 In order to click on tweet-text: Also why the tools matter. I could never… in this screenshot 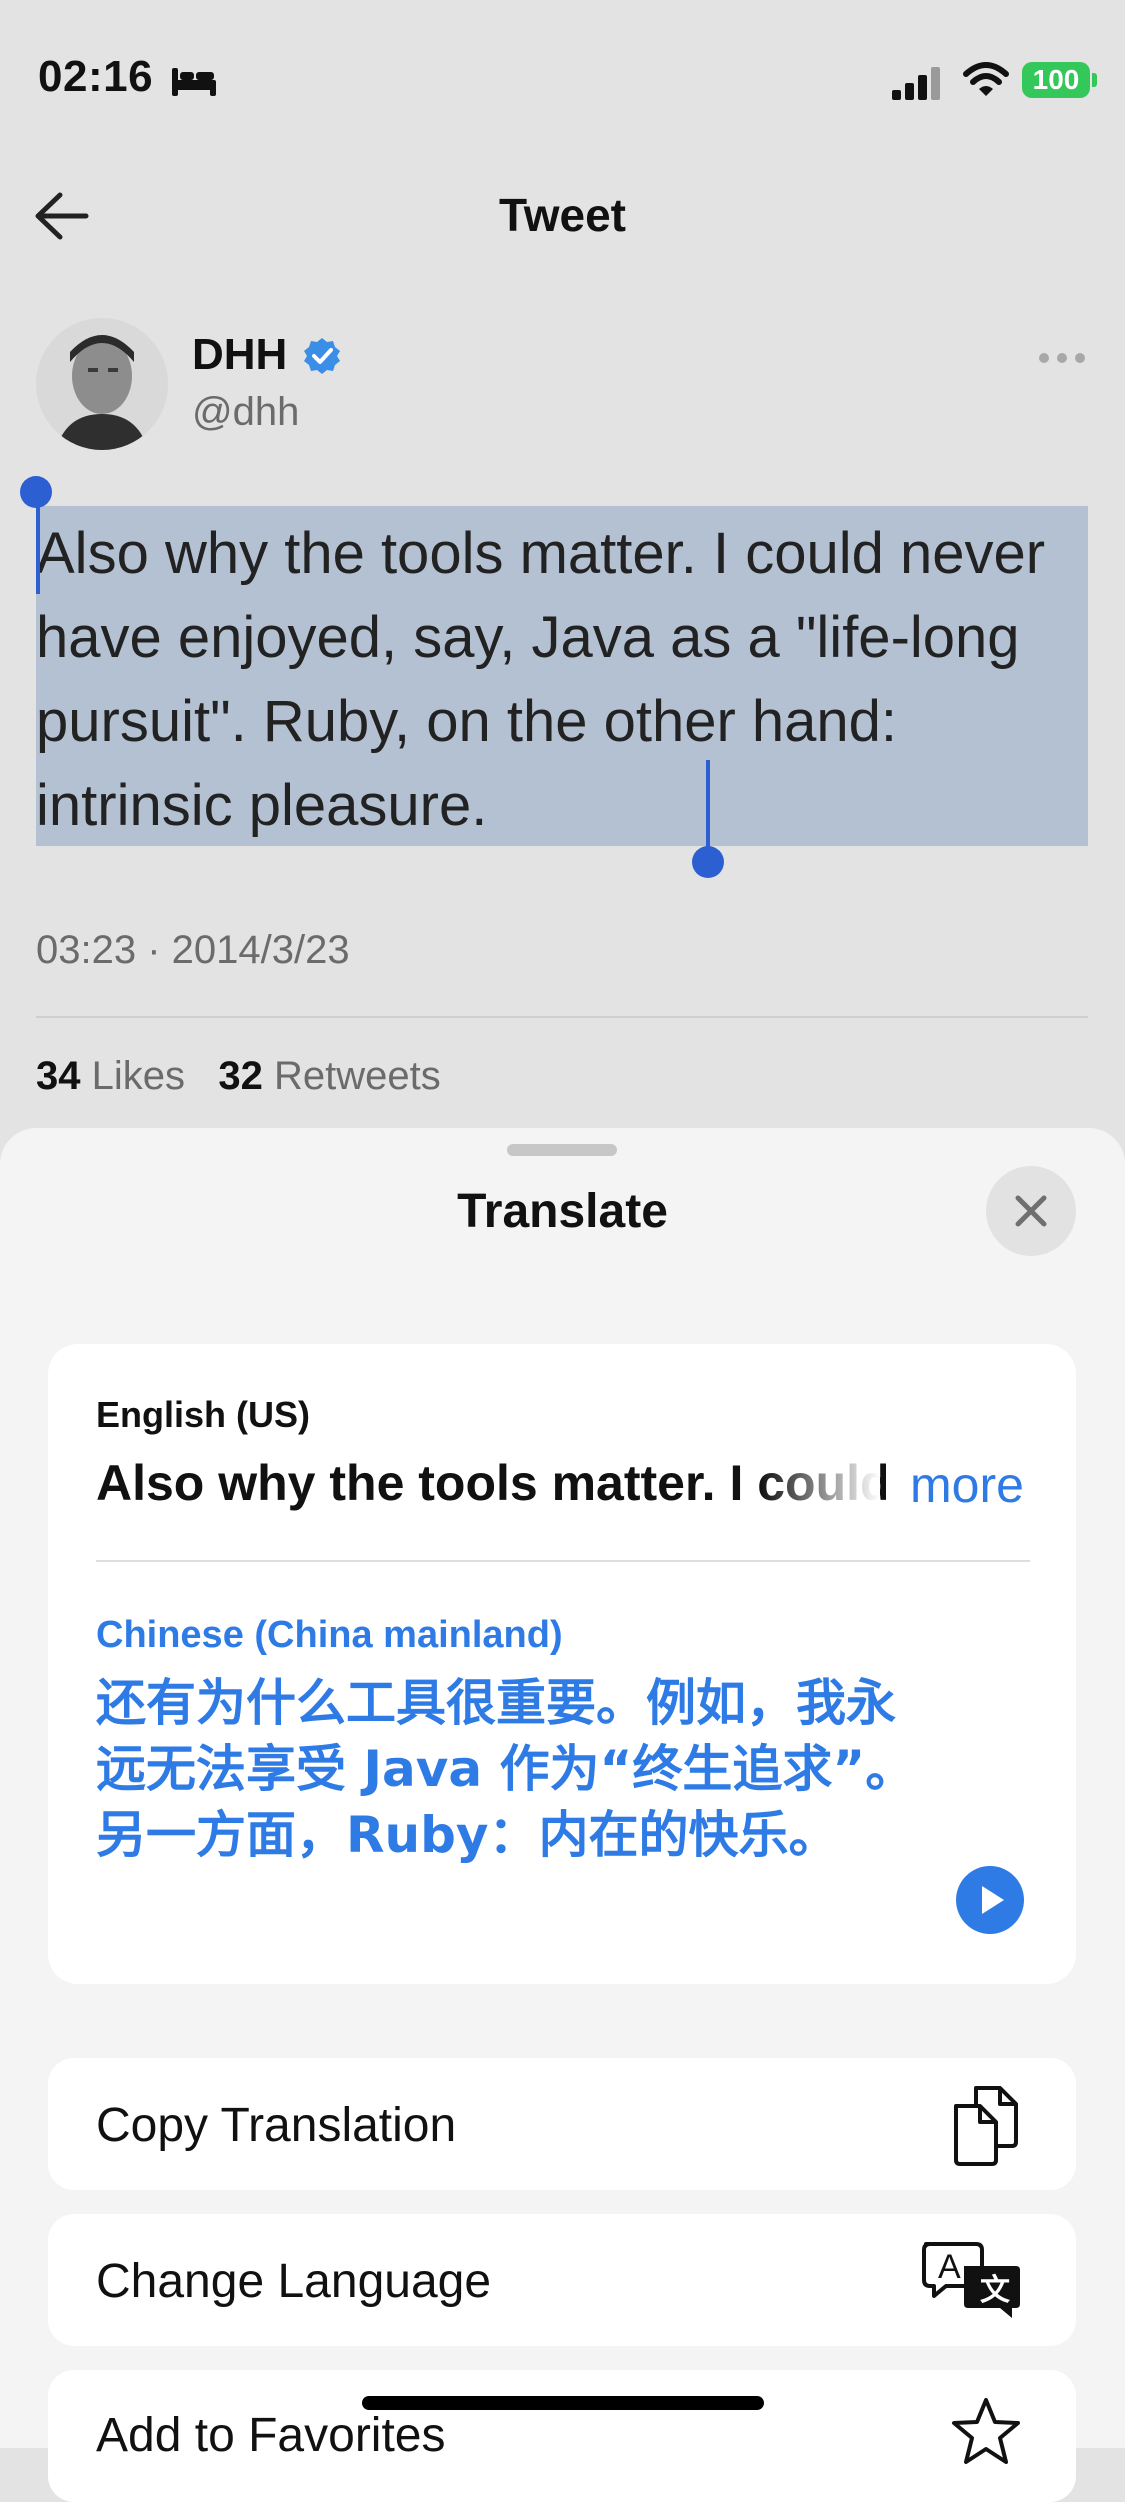, I will do `click(571, 680)`.